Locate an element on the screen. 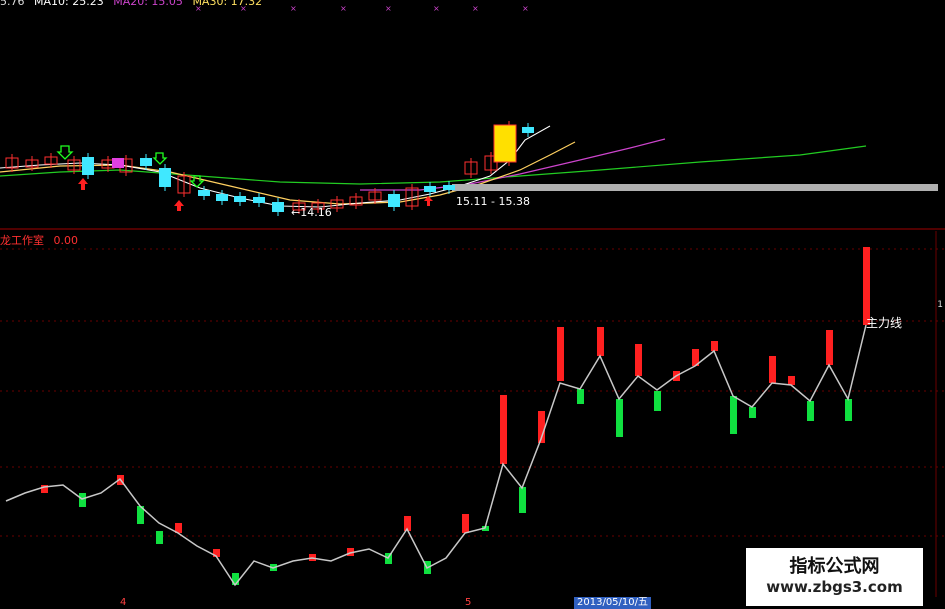 Image resolution: width=945 pixels, height=609 pixels. low-price-label: ←14.16 is located at coordinates (311, 212).